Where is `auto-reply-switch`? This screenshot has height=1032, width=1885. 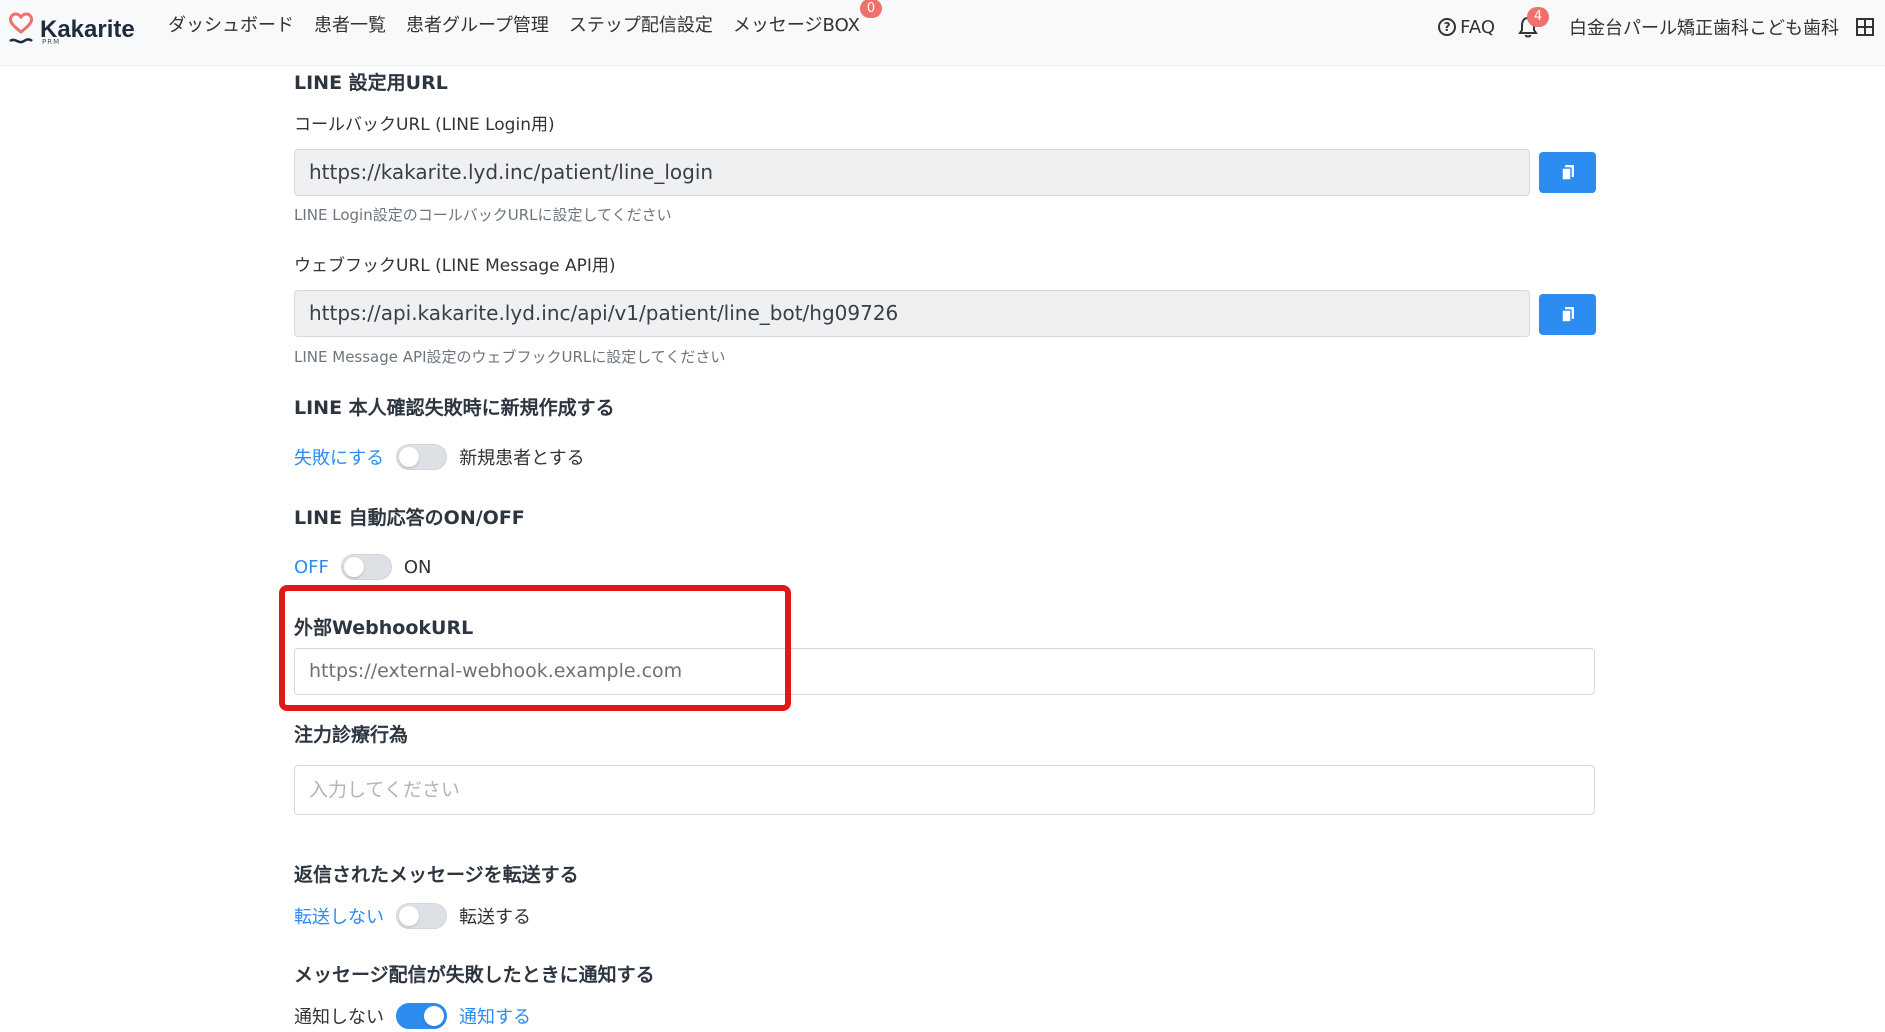 auto-reply-switch is located at coordinates (366, 567).